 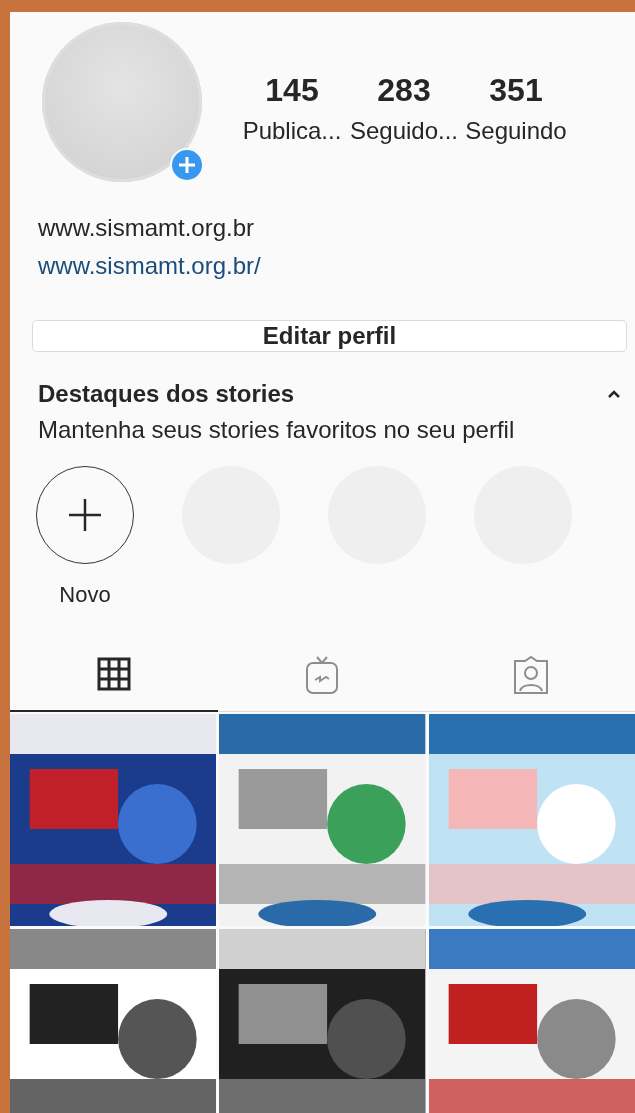 I want to click on plus-icon, so click(x=85, y=515).